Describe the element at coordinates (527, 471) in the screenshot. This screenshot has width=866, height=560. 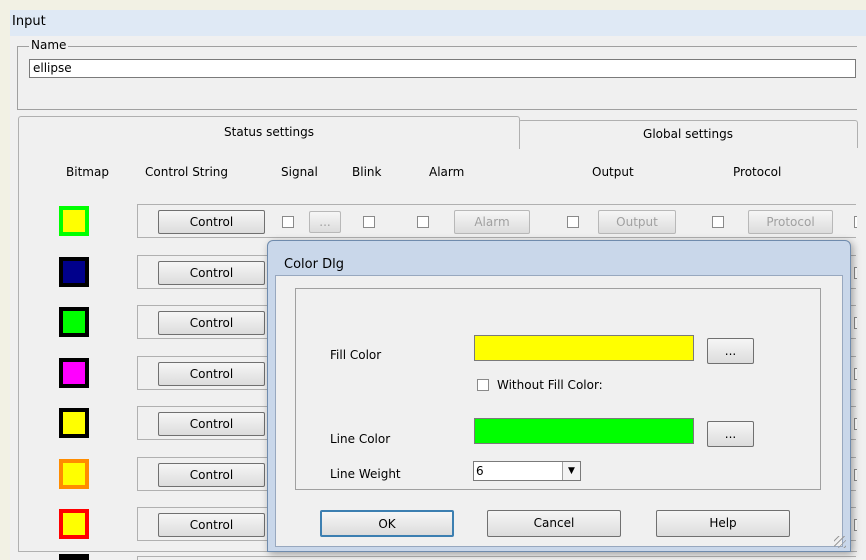
I see `line-weight-select: 6 ▼` at that location.